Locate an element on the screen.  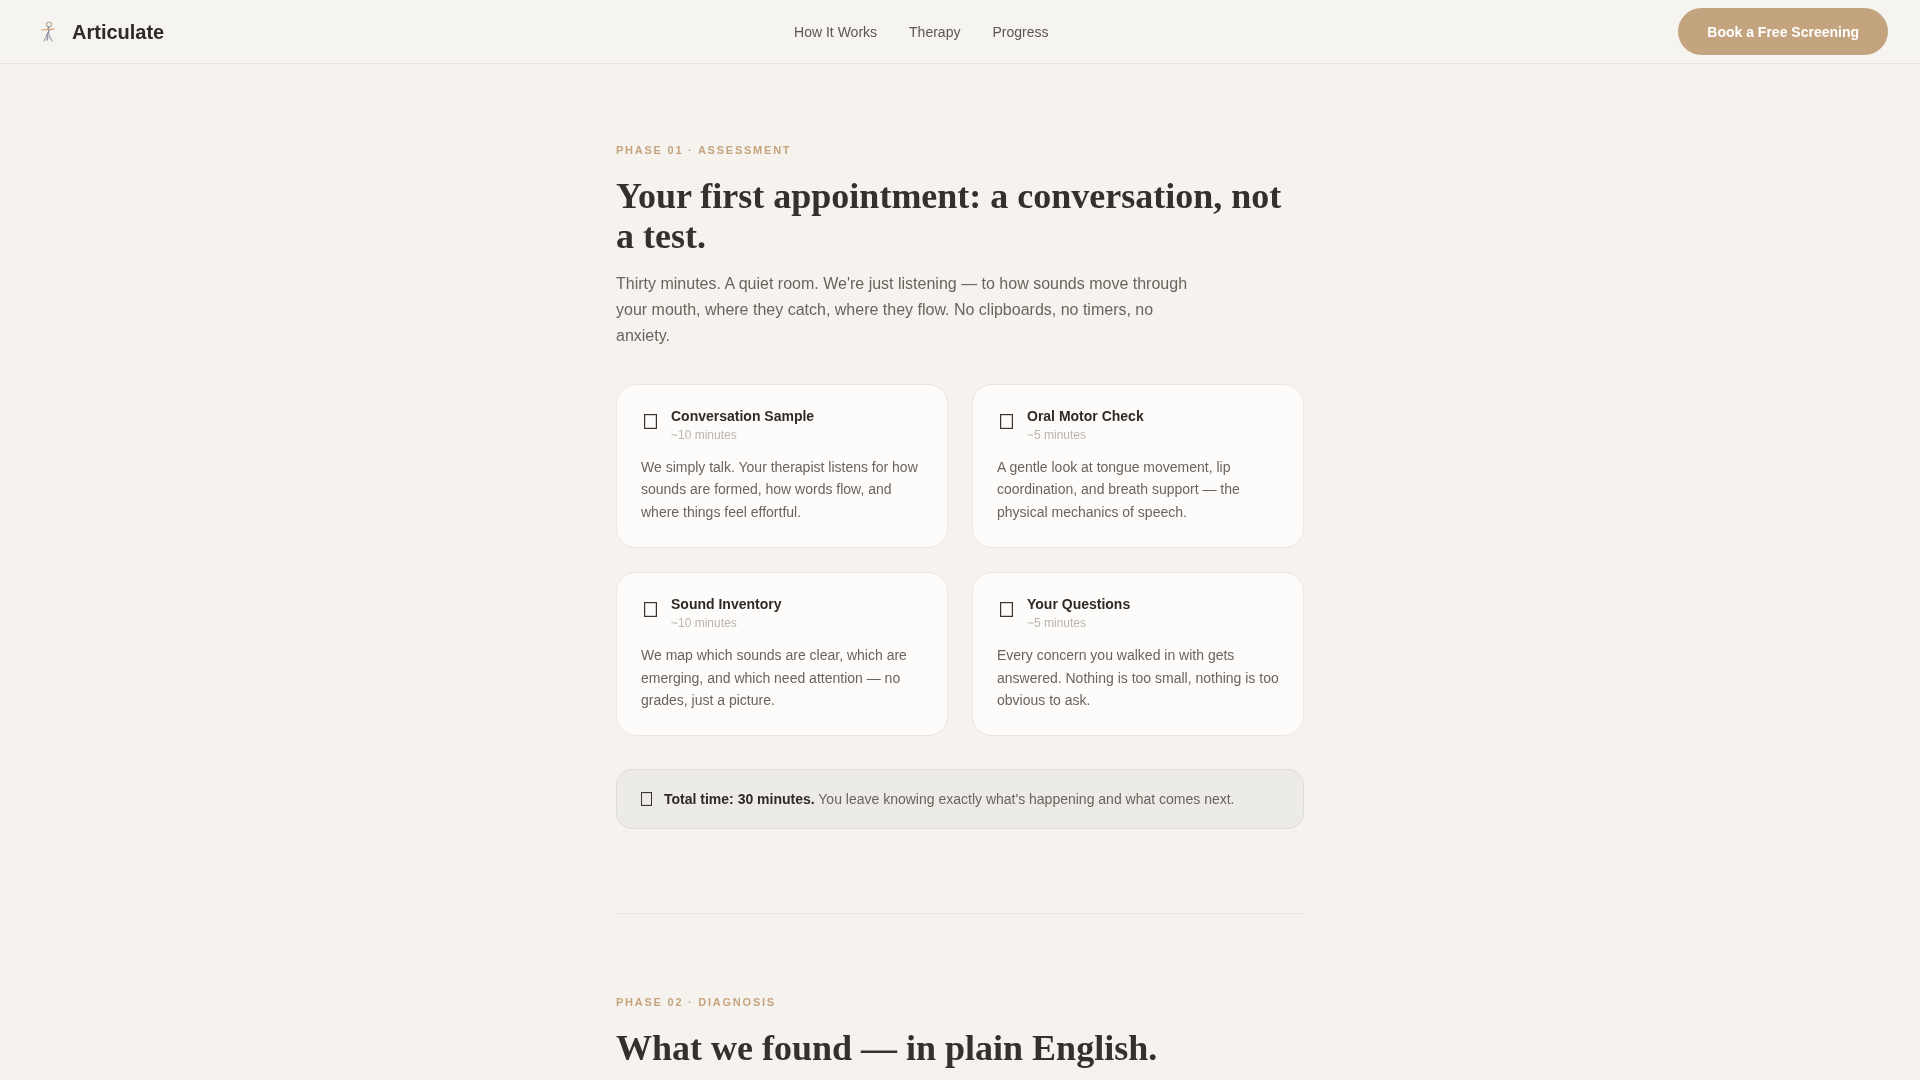
figure-icon is located at coordinates (48, 31).